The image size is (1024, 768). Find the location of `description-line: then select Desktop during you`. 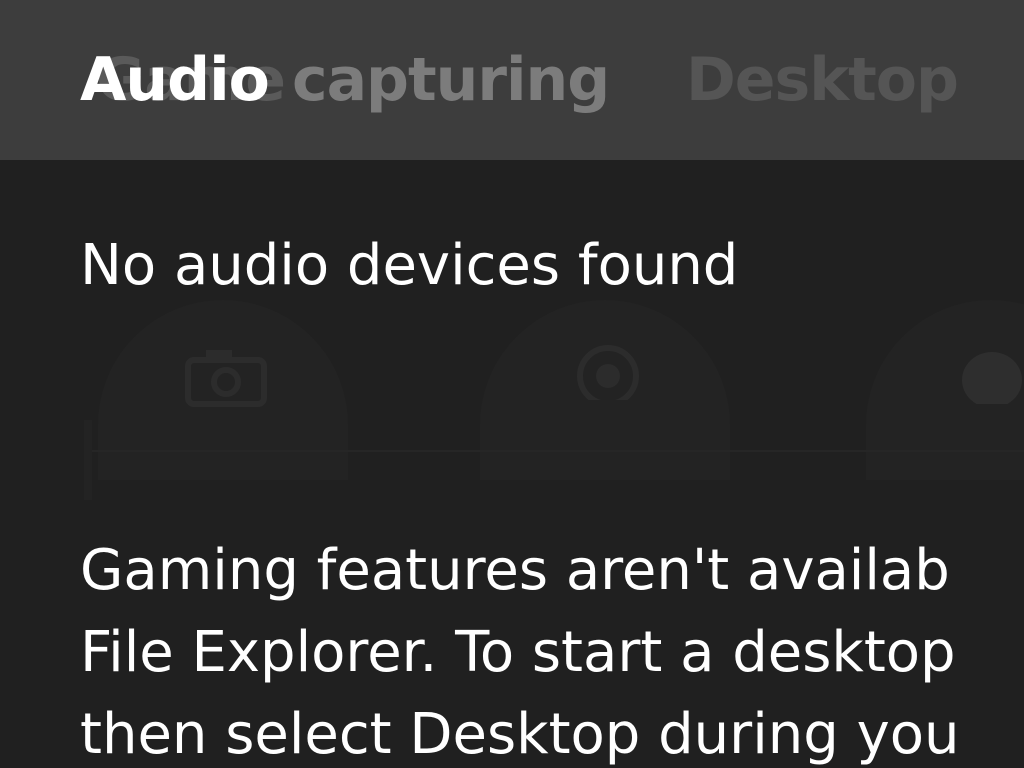

description-line: then select Desktop during you is located at coordinates (520, 734).